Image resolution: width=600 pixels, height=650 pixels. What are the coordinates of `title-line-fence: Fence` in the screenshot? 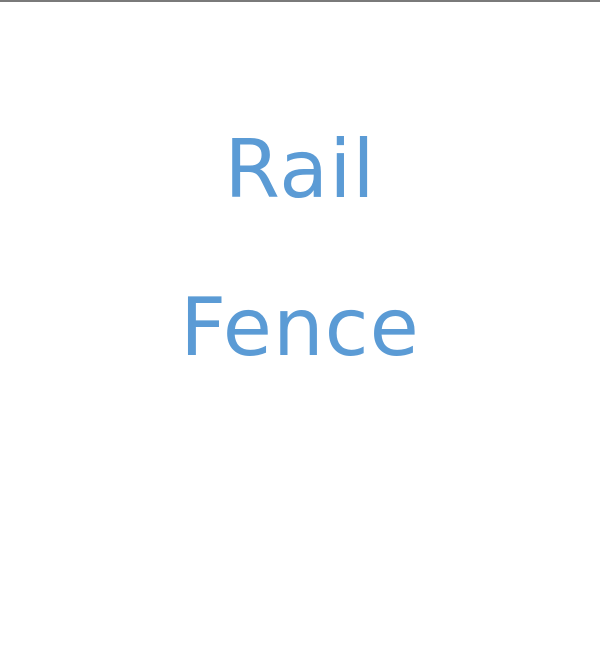 It's located at (300, 327).